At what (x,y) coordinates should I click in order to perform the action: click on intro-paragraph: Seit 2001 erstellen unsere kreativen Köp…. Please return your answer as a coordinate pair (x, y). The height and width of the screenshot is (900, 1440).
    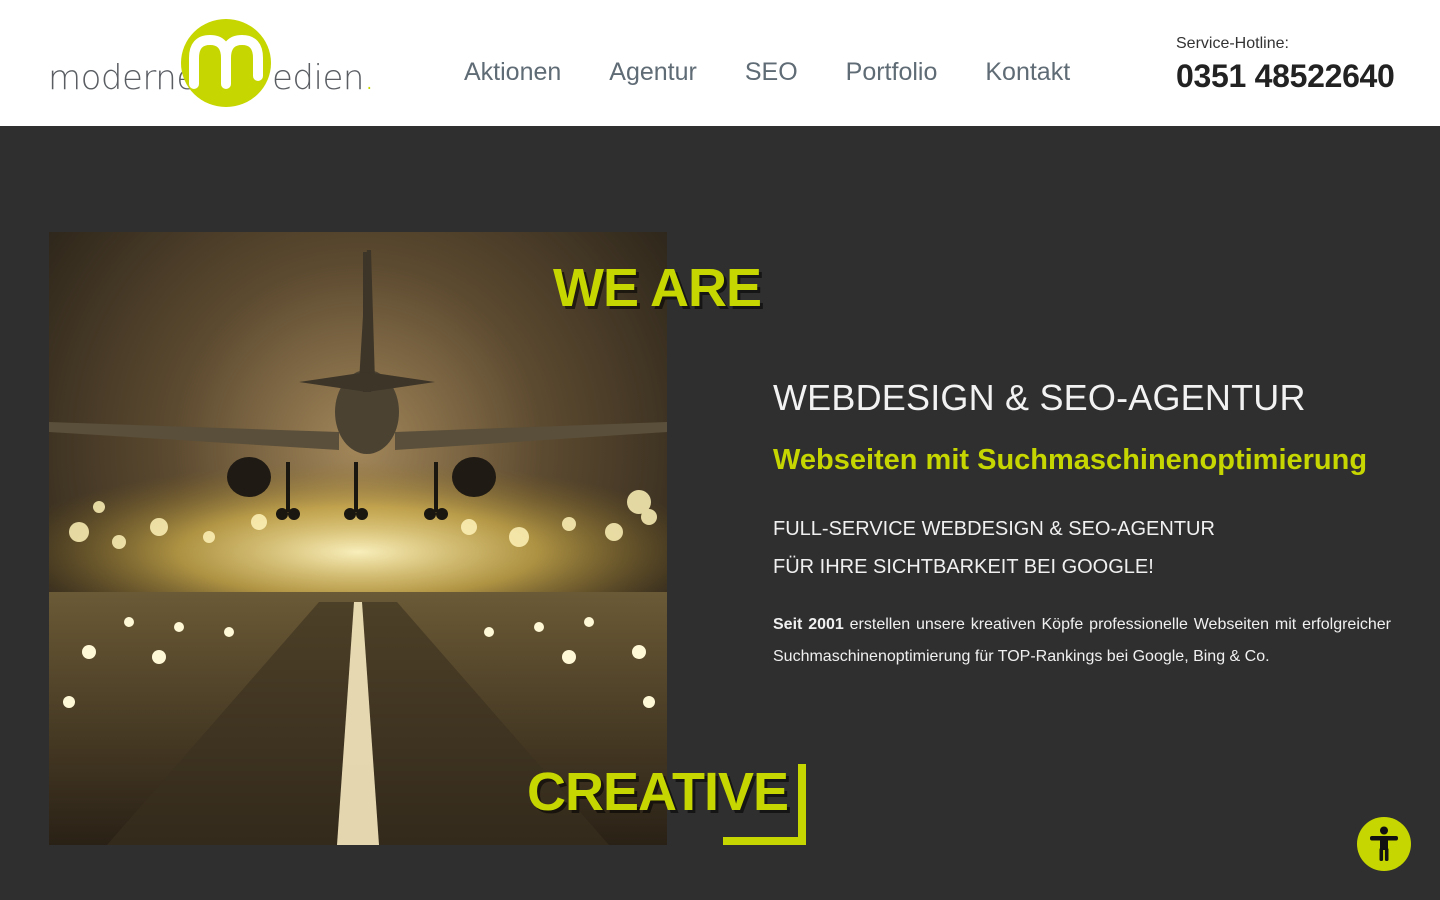
    Looking at the image, I should click on (1082, 640).